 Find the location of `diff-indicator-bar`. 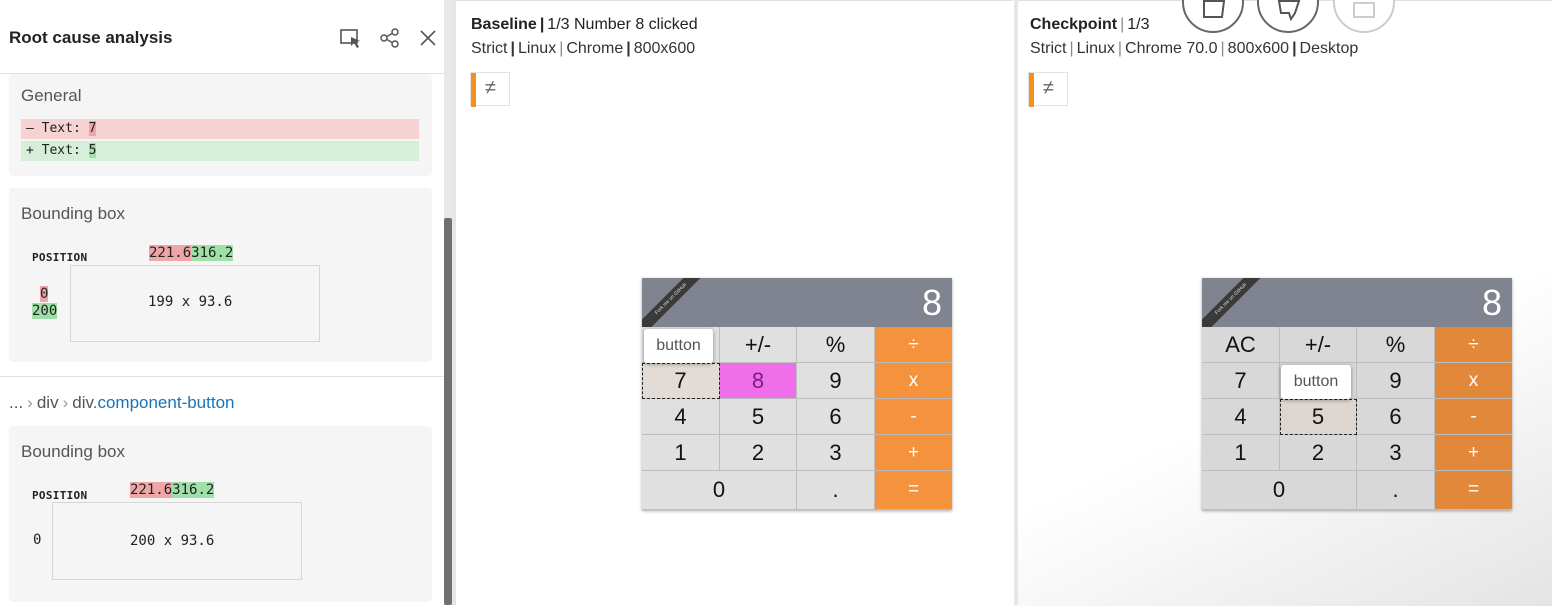

diff-indicator-bar is located at coordinates (473, 90).